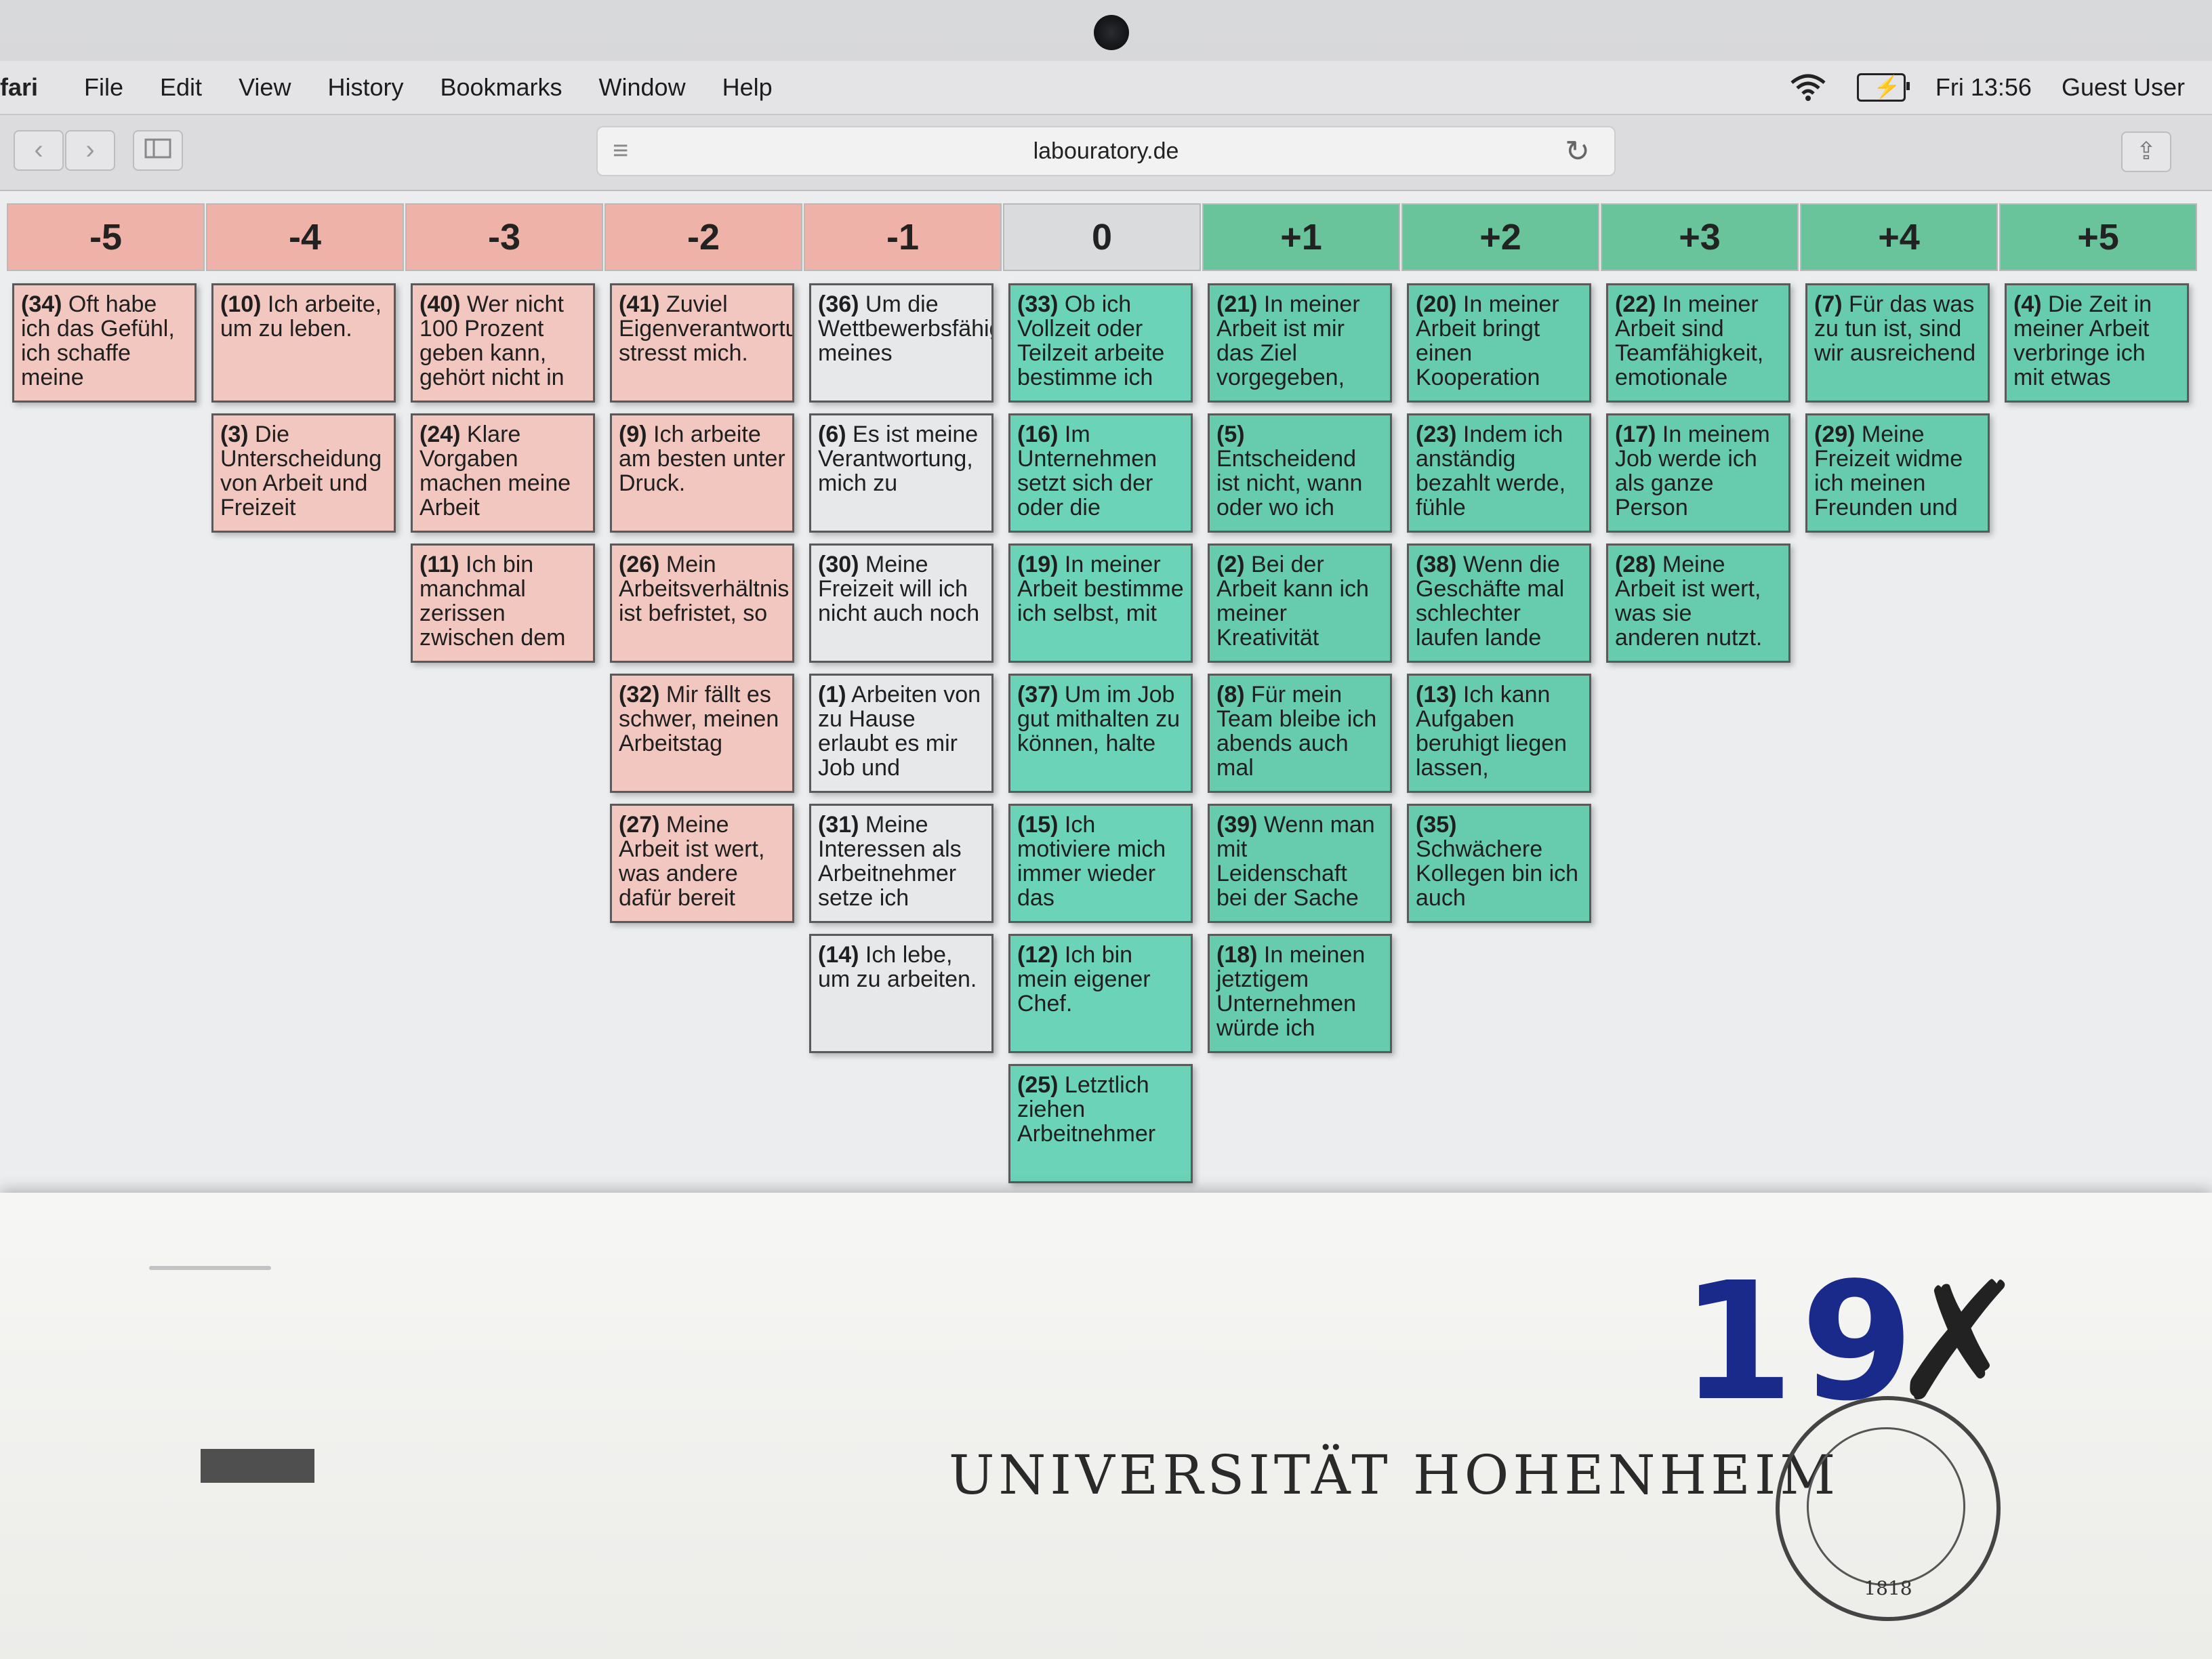 The width and height of the screenshot is (2212, 1659). Describe the element at coordinates (23, 87) in the screenshot. I see `app-menu: fari` at that location.